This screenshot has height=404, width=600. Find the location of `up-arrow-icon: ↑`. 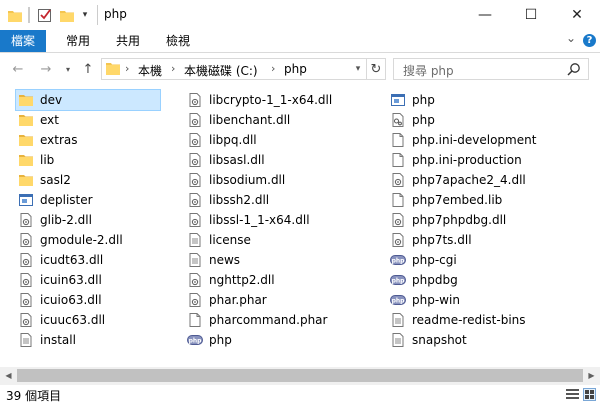

up-arrow-icon: ↑ is located at coordinates (88, 69).